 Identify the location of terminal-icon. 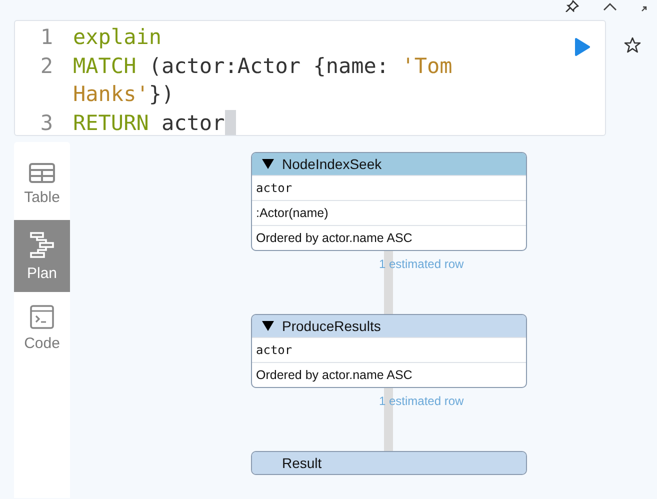
(42, 316).